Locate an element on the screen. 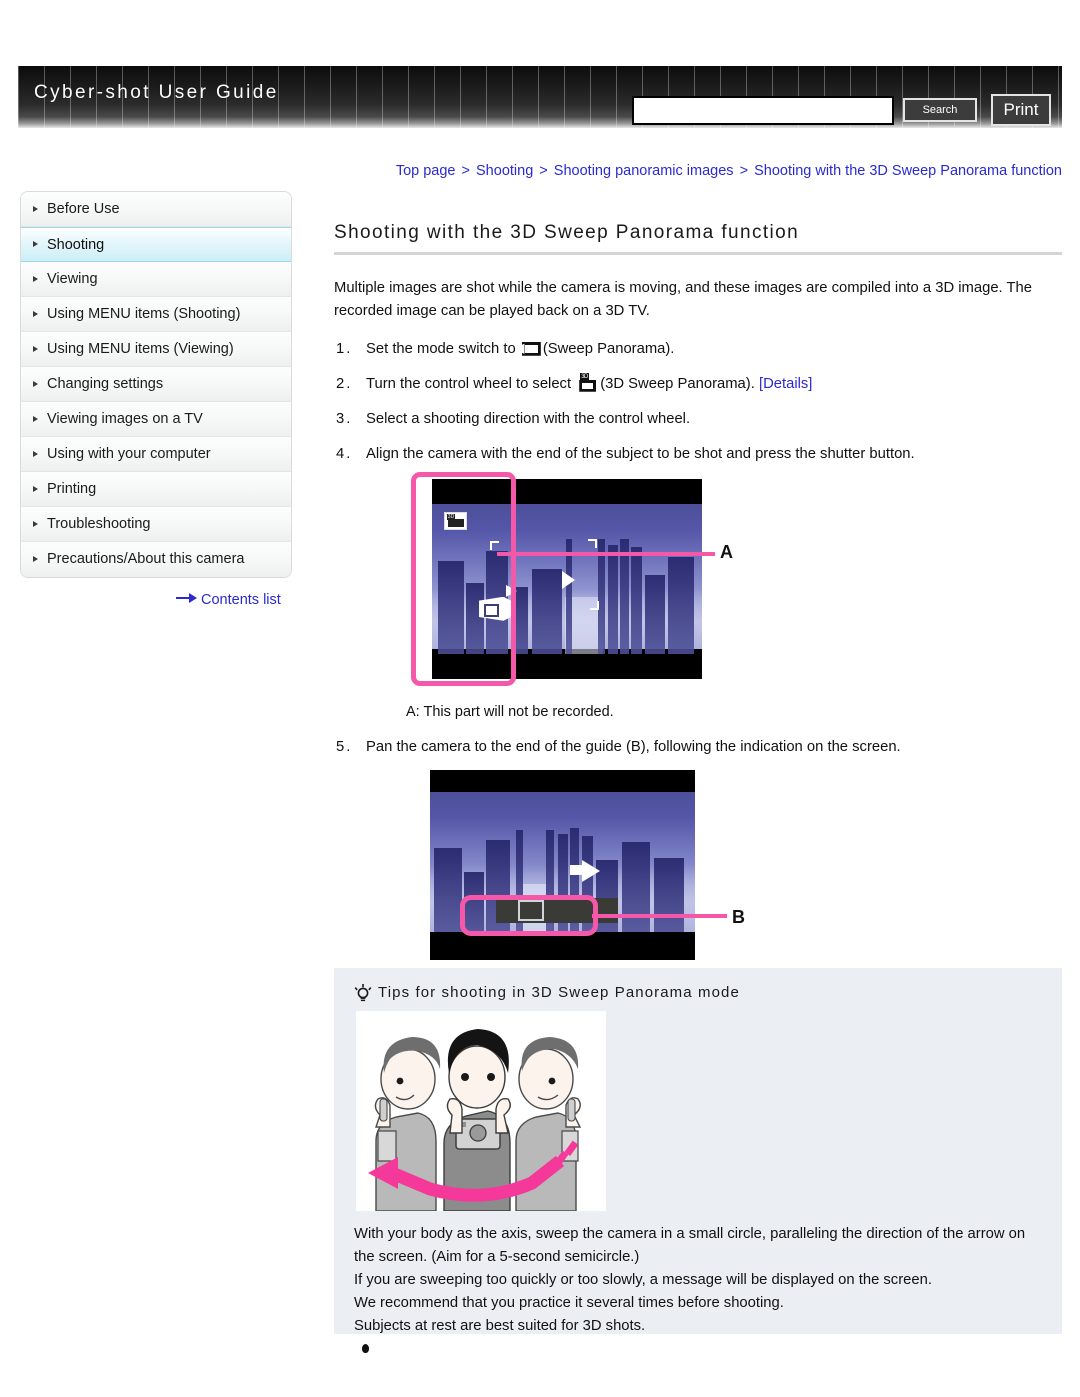 The image size is (1080, 1397). breadcrumb-item-panoramic: Shooting panoramic images is located at coordinates (644, 171).